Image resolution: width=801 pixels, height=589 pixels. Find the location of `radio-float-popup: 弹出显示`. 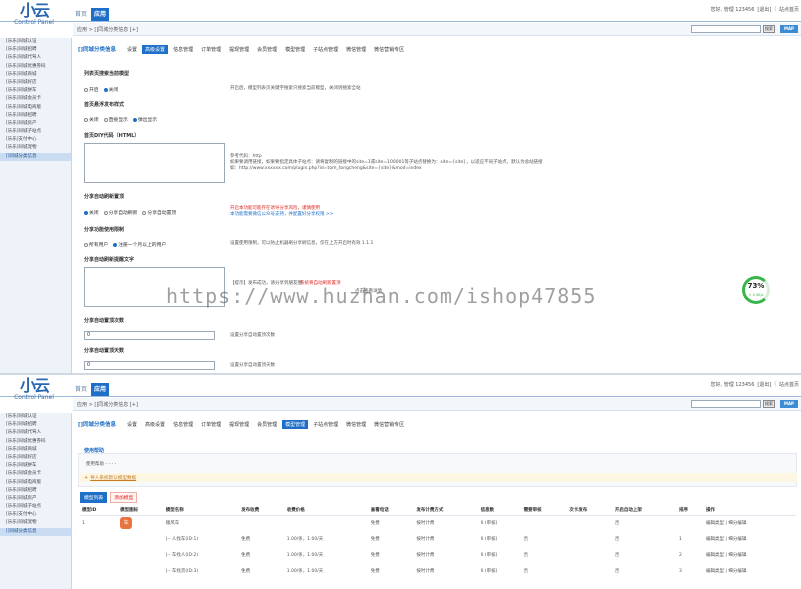

radio-float-popup: 弹出显示 is located at coordinates (144, 119).